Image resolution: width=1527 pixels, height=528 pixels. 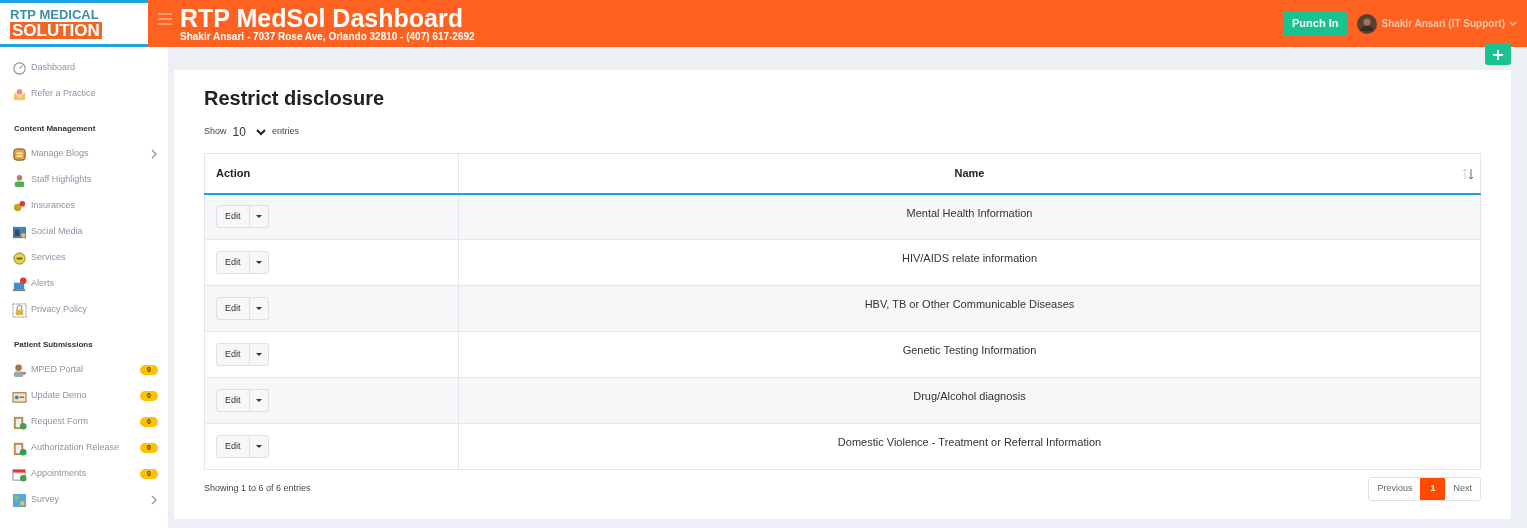 What do you see at coordinates (84, 68) in the screenshot?
I see `sidebar-item: Dashboard` at bounding box center [84, 68].